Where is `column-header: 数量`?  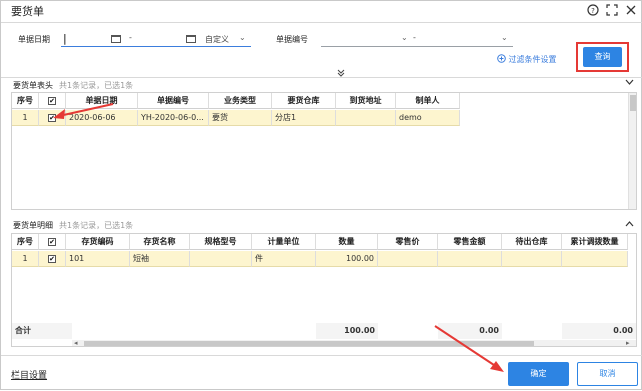 column-header: 数量 is located at coordinates (347, 242).